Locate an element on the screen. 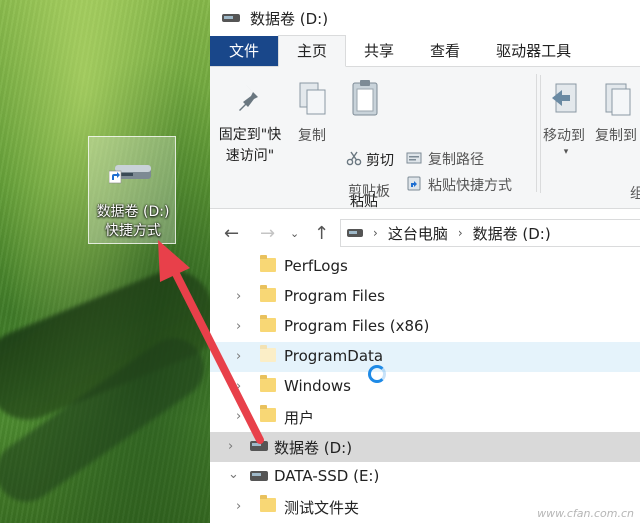 The width and height of the screenshot is (640, 523). group-separator is located at coordinates (536, 133).